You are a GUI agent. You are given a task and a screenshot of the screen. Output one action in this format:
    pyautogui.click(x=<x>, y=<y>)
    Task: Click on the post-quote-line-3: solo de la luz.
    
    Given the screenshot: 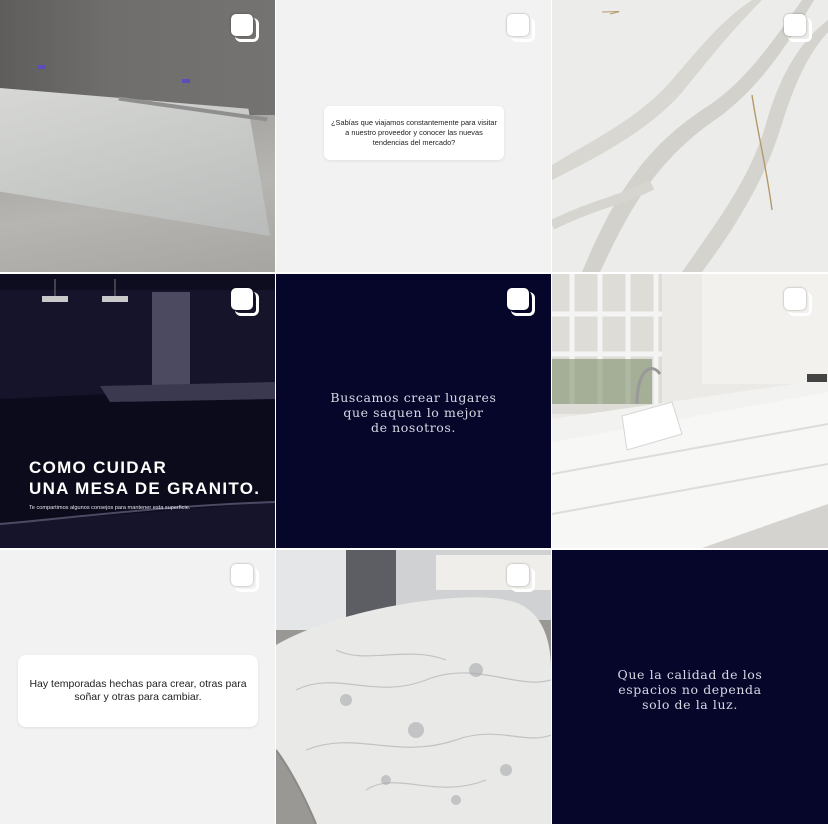 What is the action you would take?
    pyautogui.click(x=690, y=704)
    